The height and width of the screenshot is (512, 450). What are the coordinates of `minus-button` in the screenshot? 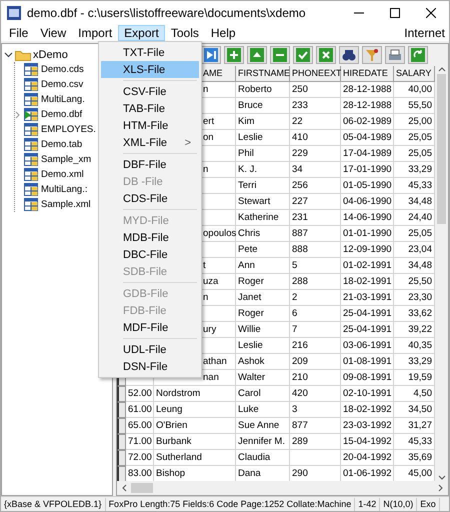 It's located at (280, 55).